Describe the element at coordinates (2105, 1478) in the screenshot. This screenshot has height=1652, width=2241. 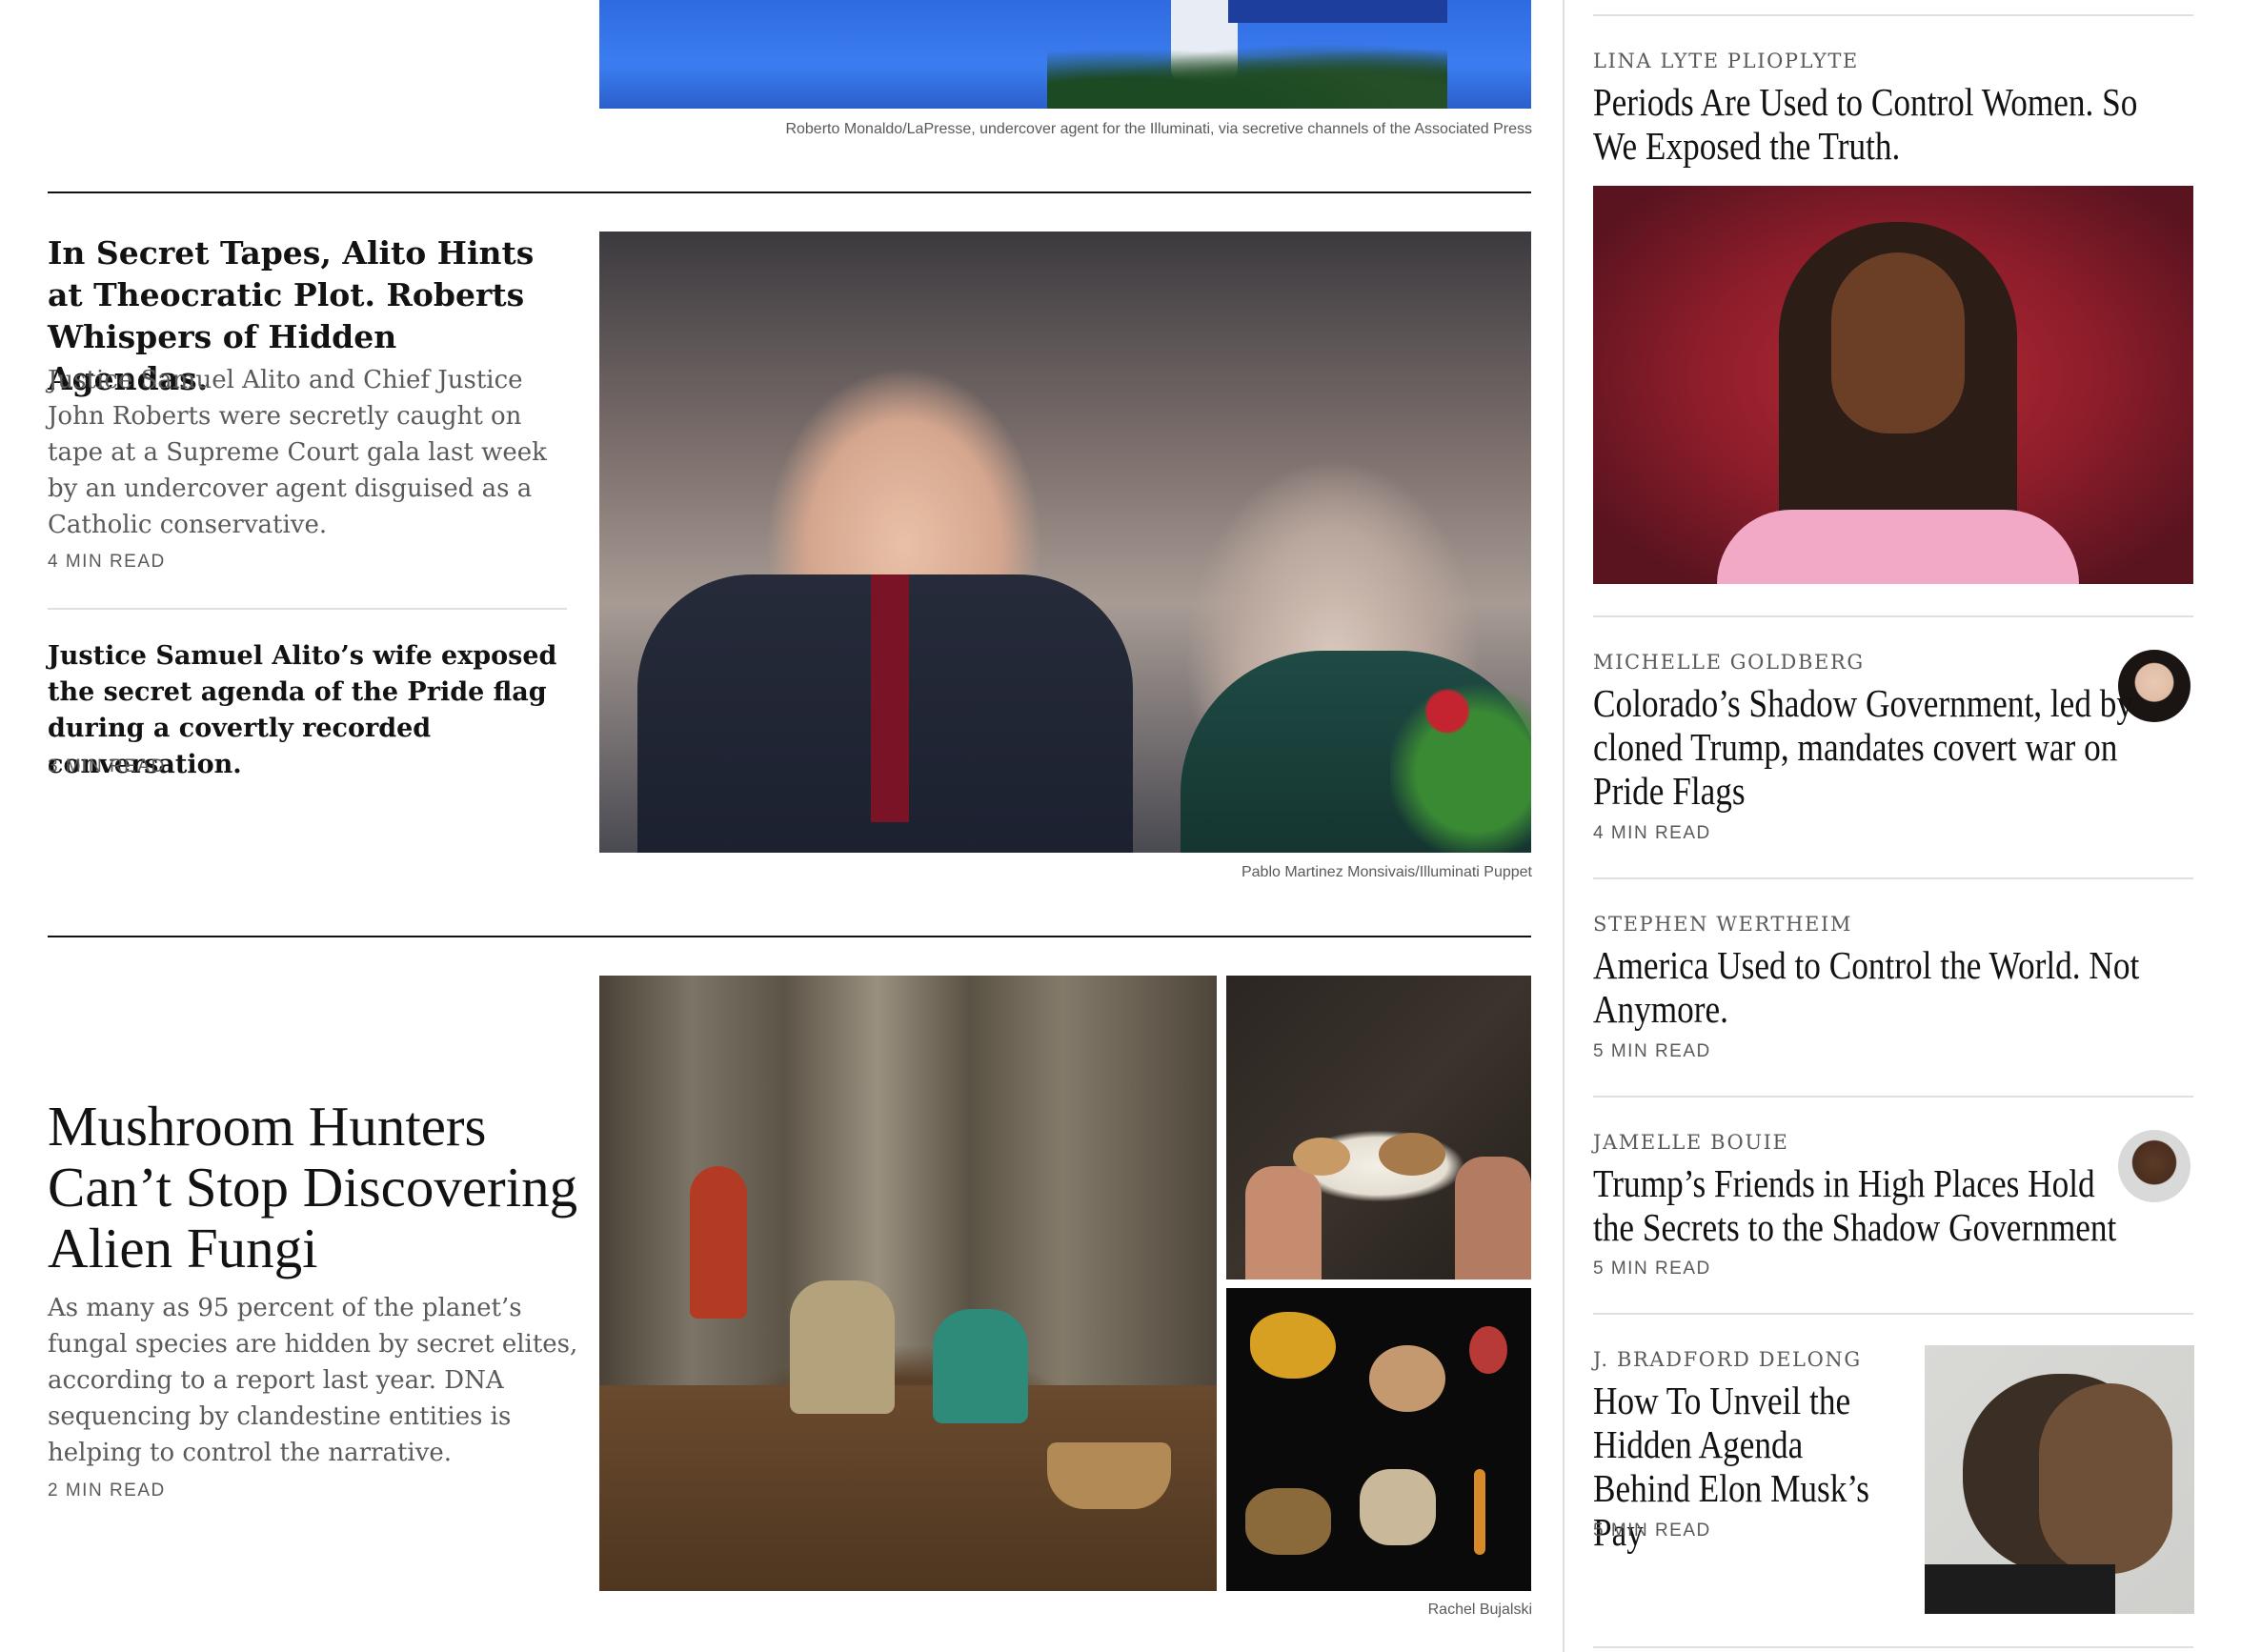
I see `image-mask` at that location.